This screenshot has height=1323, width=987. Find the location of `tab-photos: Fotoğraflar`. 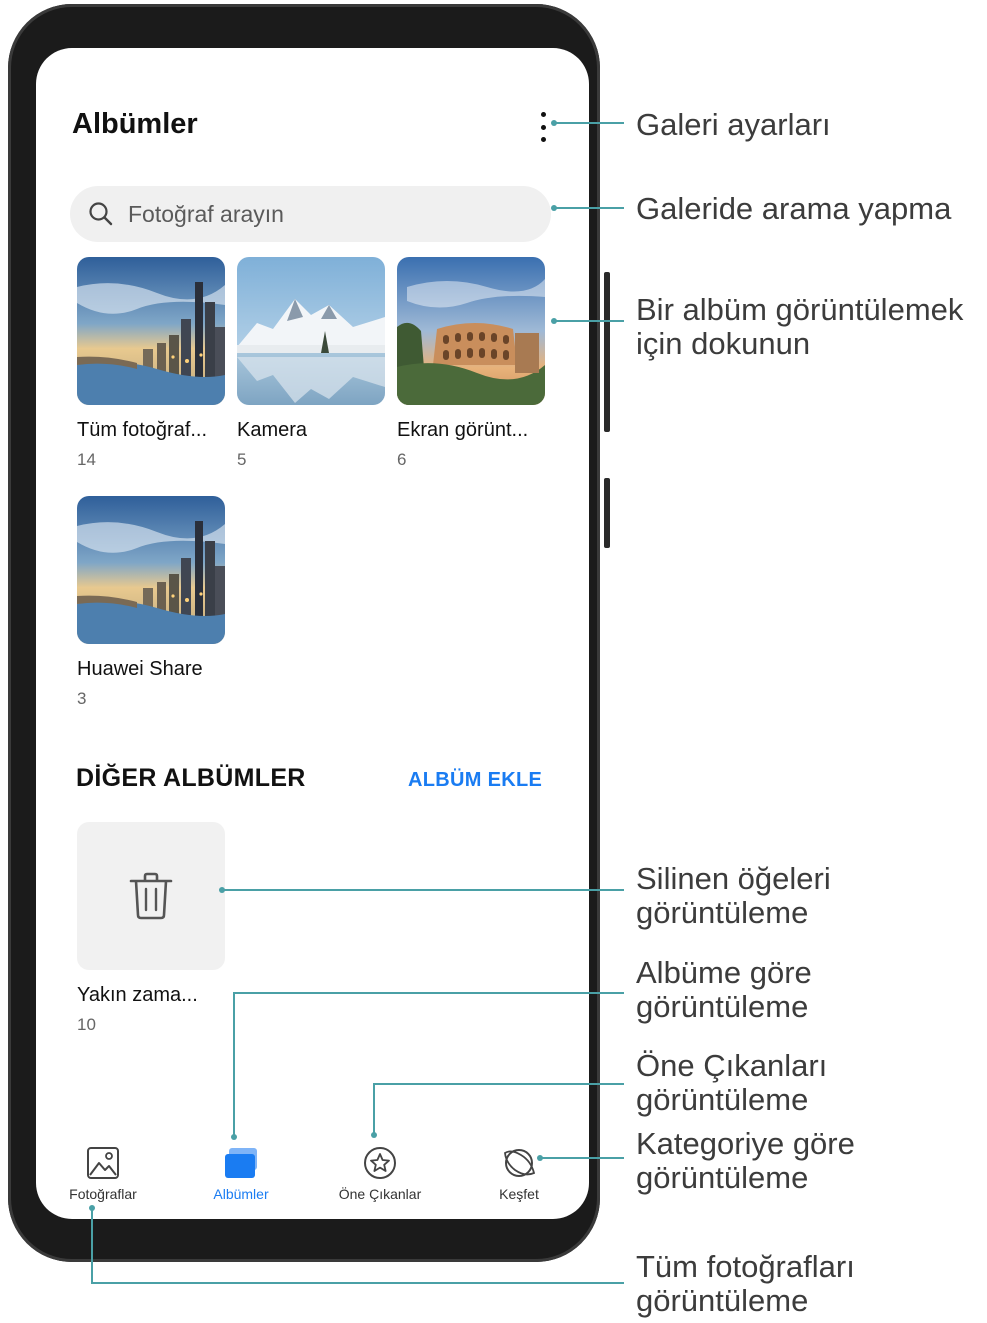

tab-photos: Fotoğraflar is located at coordinates (103, 1174).